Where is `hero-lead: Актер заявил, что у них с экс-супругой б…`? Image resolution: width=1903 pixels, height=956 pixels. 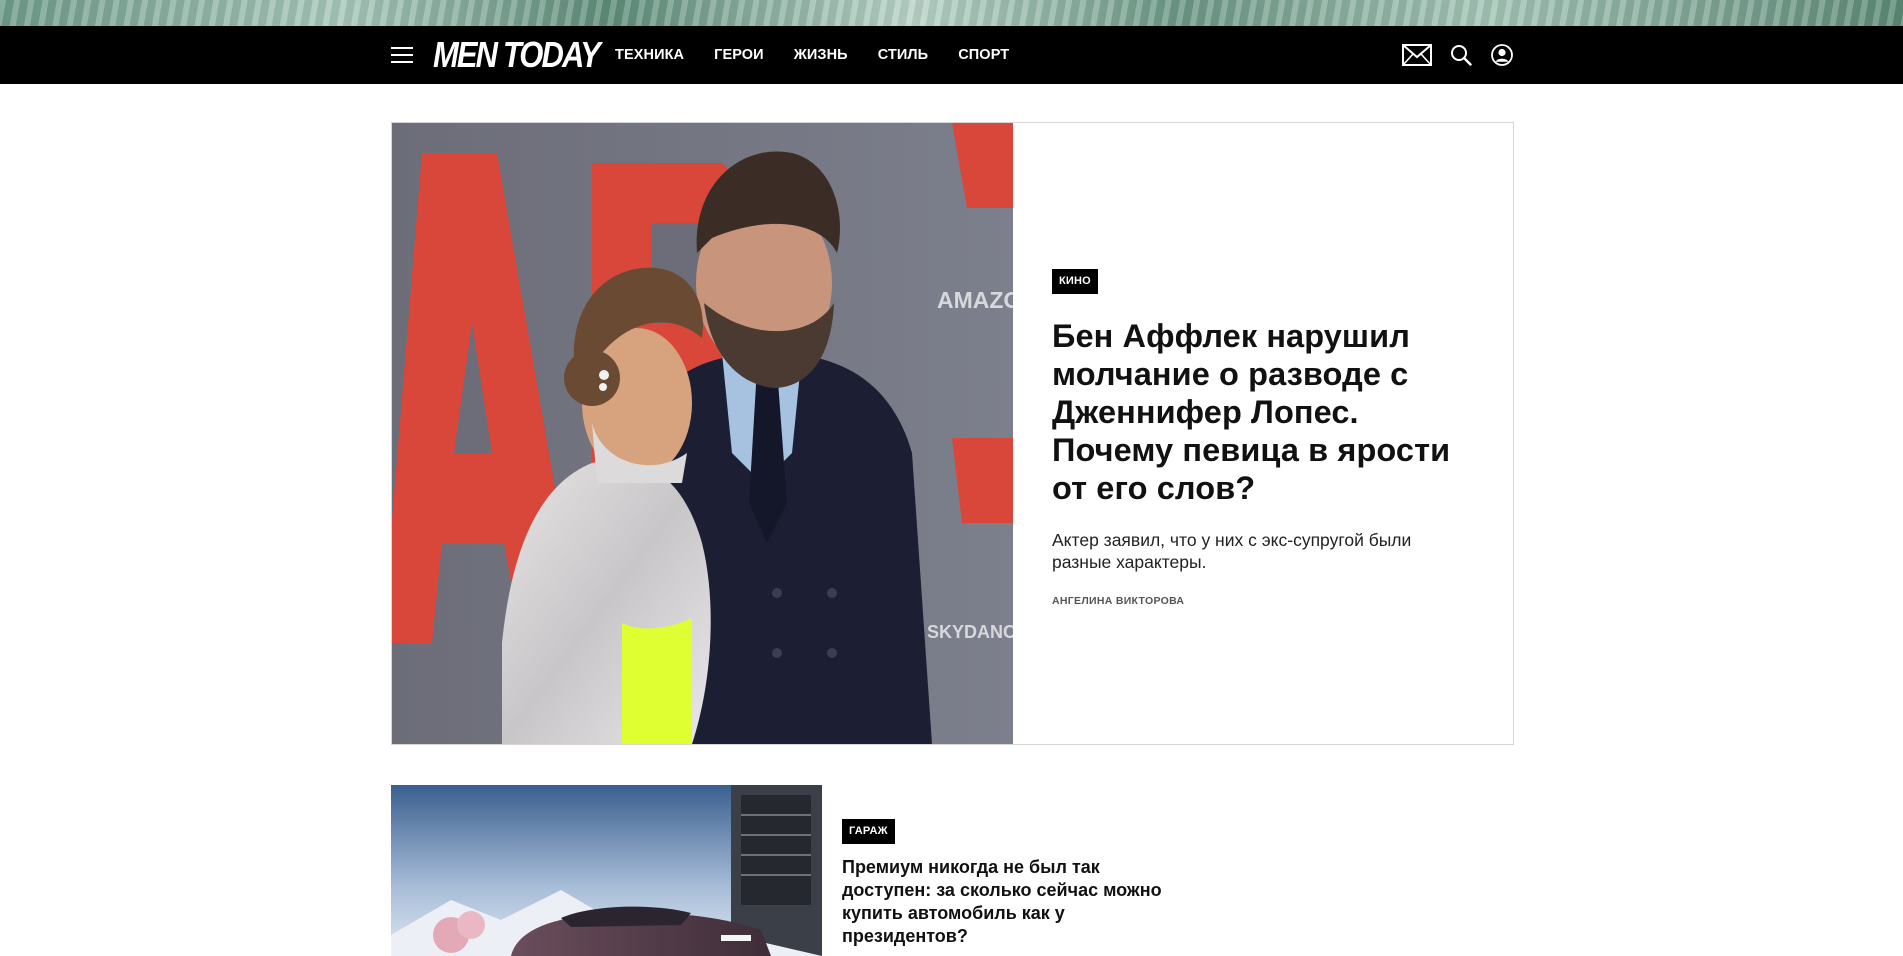 hero-lead: Актер заявил, что у них с экс-супругой б… is located at coordinates (1232, 551).